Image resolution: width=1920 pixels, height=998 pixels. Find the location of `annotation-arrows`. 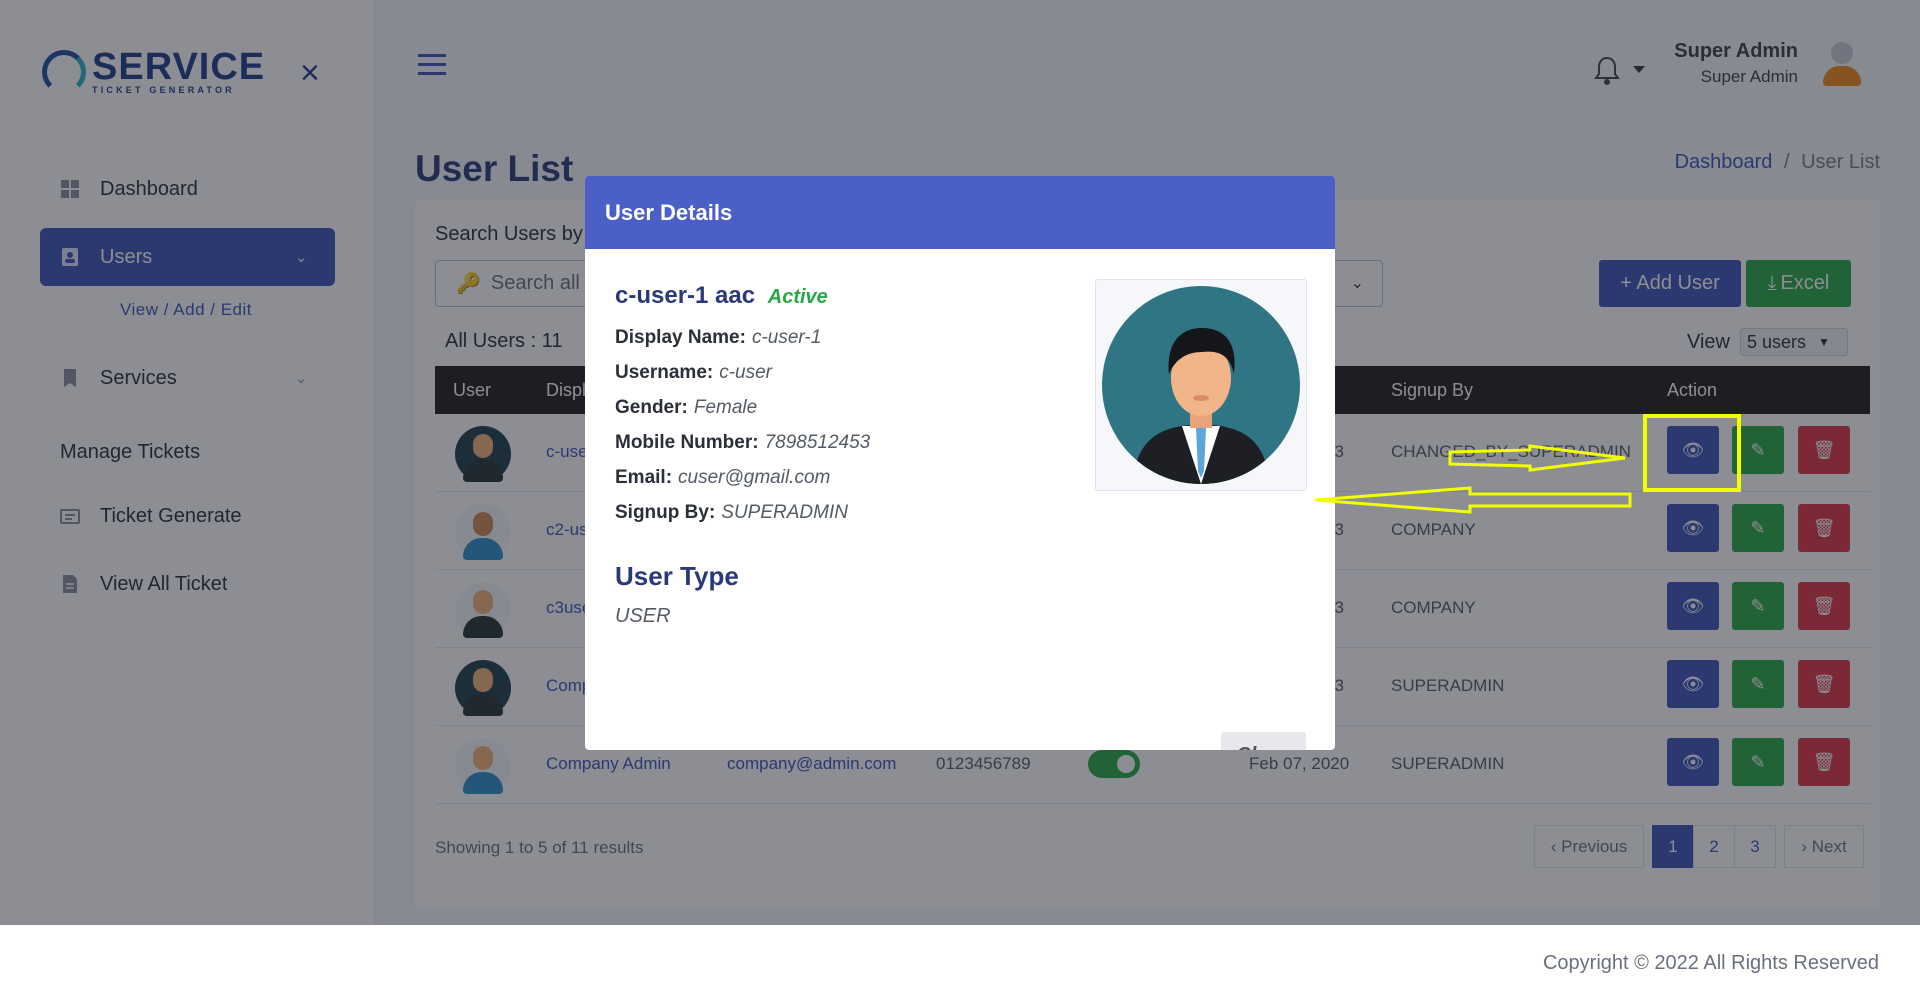

annotation-arrows is located at coordinates (1473, 479).